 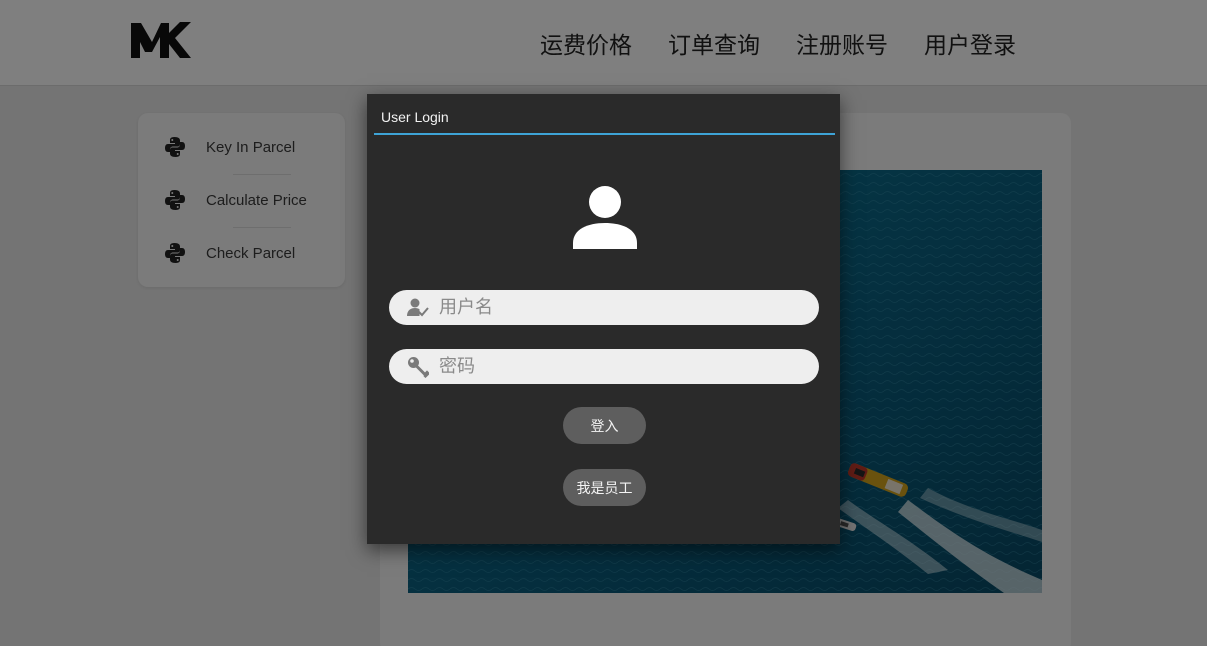 What do you see at coordinates (619, 366) in the screenshot?
I see `password-input` at bounding box center [619, 366].